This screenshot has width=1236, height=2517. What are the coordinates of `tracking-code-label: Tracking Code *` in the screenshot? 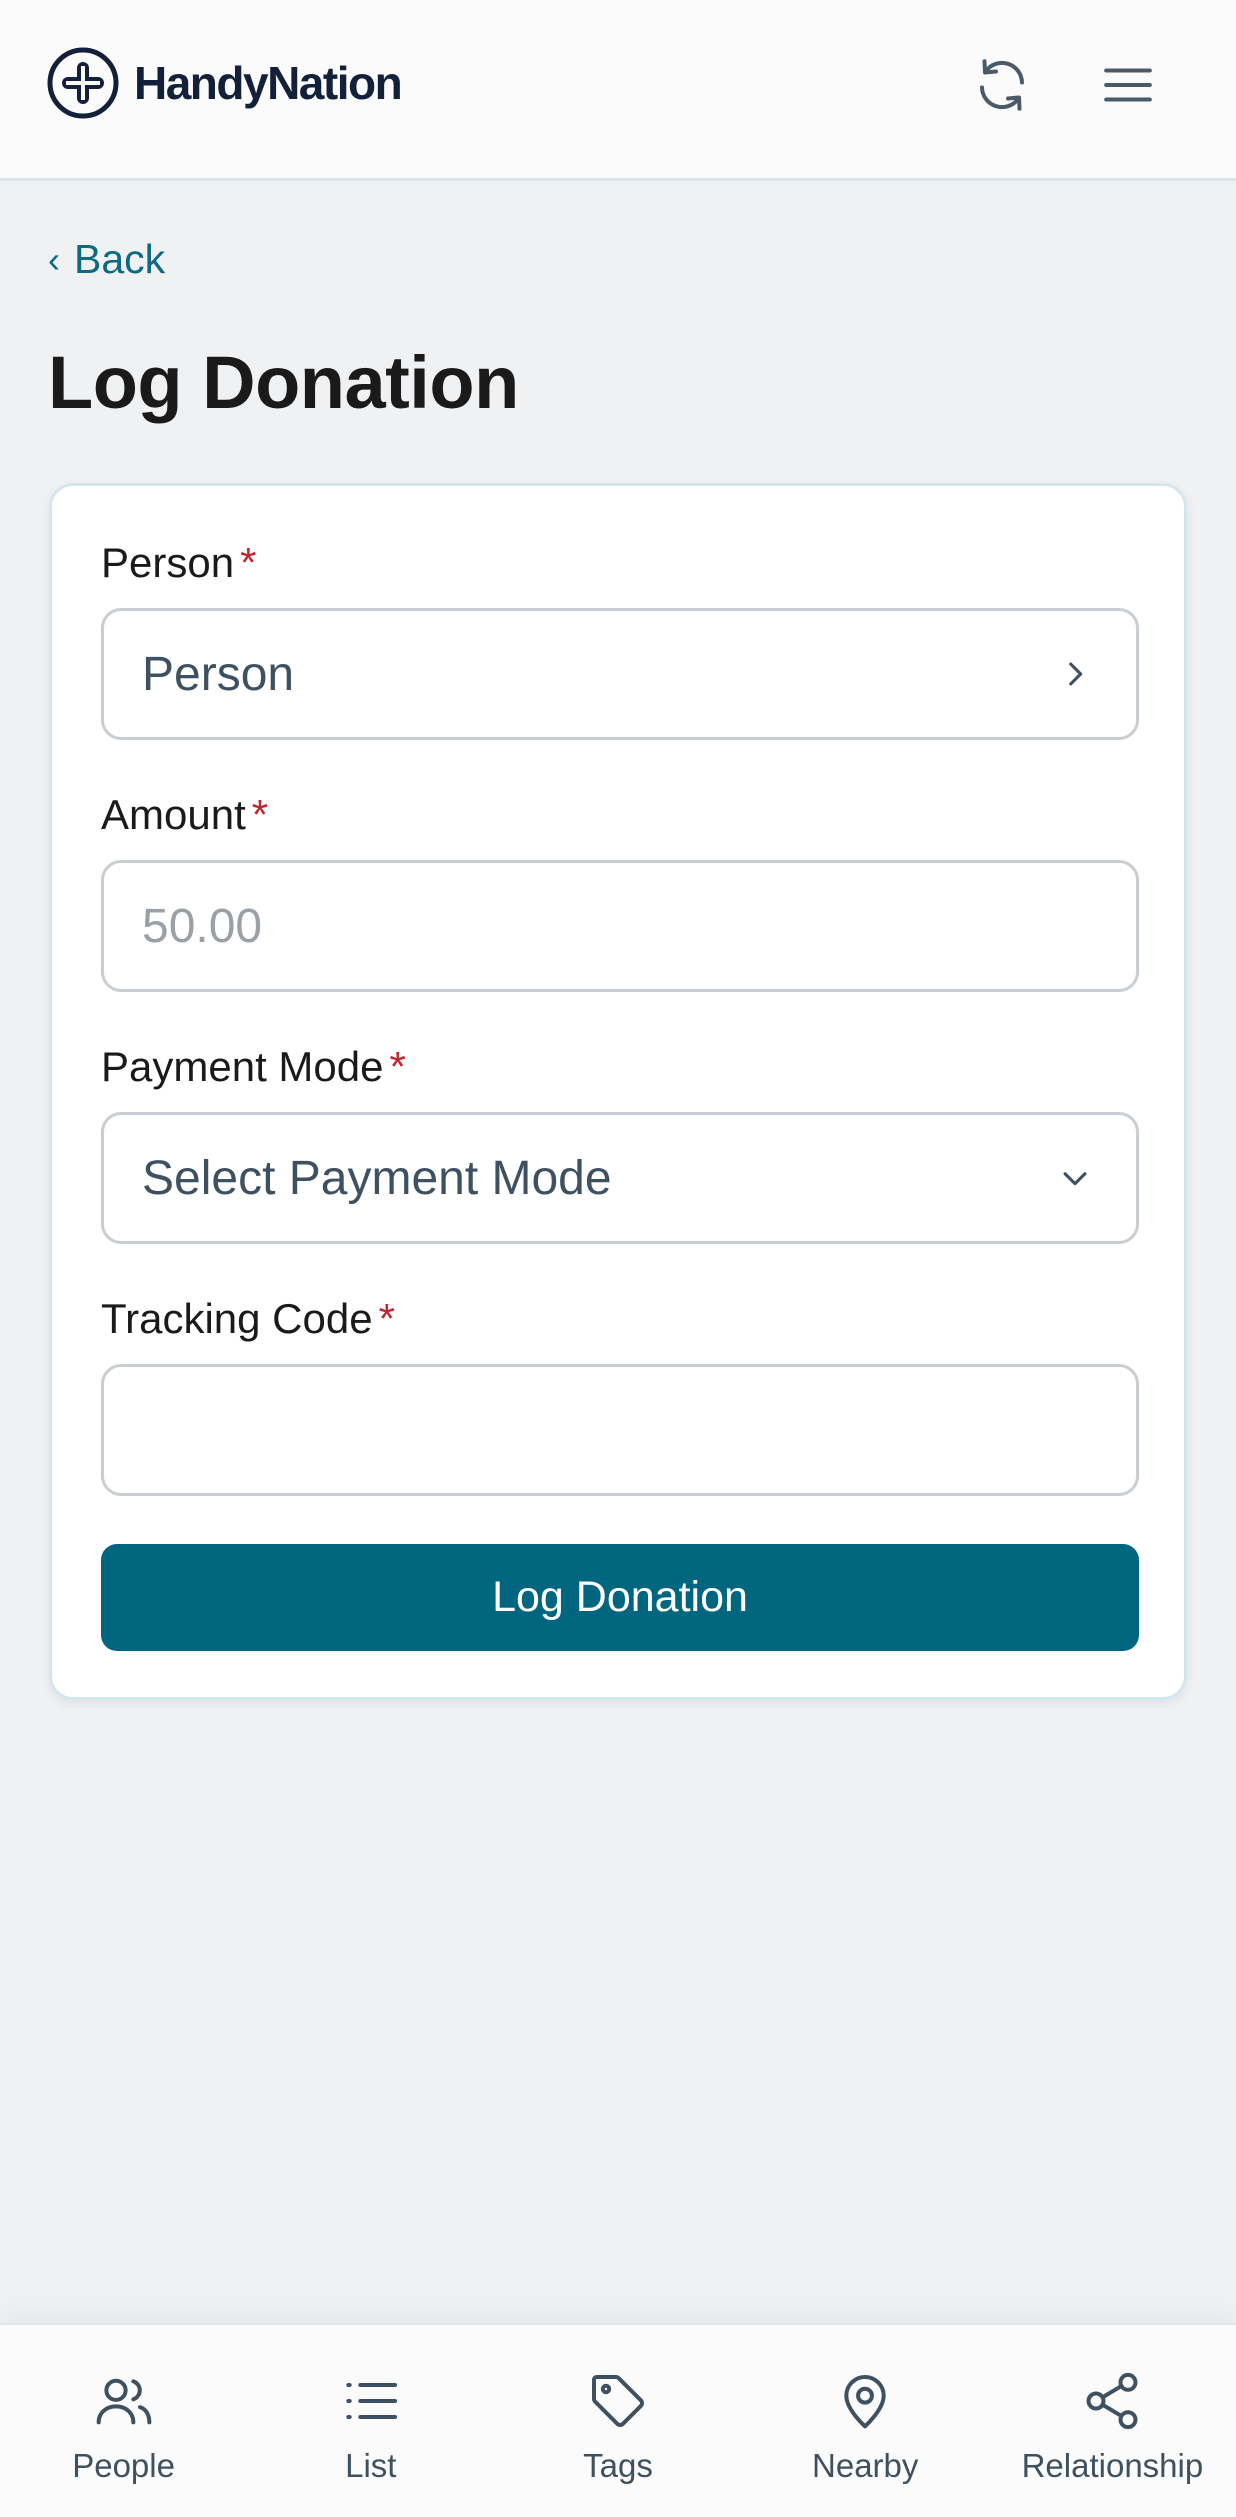 It's located at (248, 1319).